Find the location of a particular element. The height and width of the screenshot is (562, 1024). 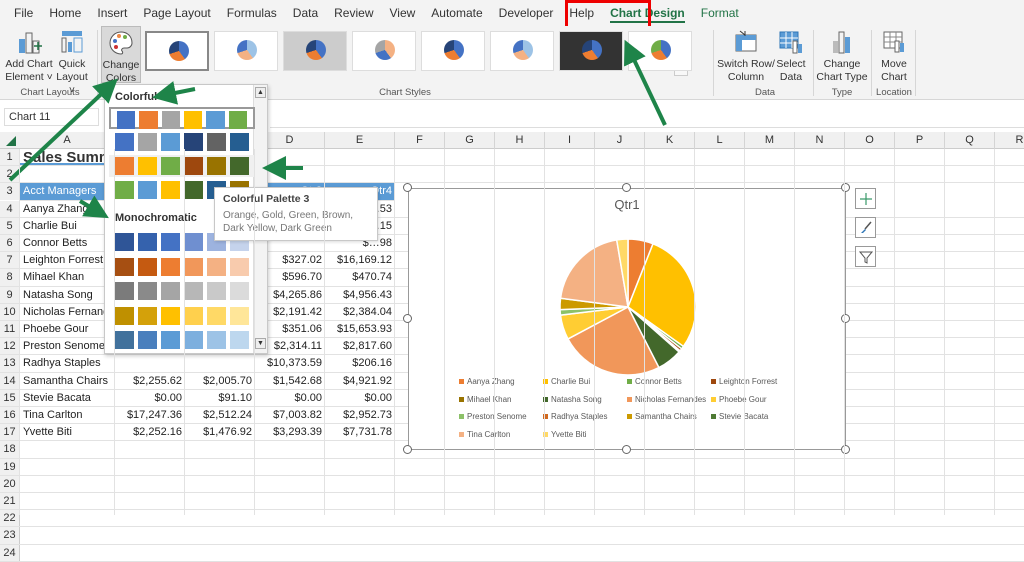

legend-item-phoebe-gour: Phoebe Gour is located at coordinates (739, 399).